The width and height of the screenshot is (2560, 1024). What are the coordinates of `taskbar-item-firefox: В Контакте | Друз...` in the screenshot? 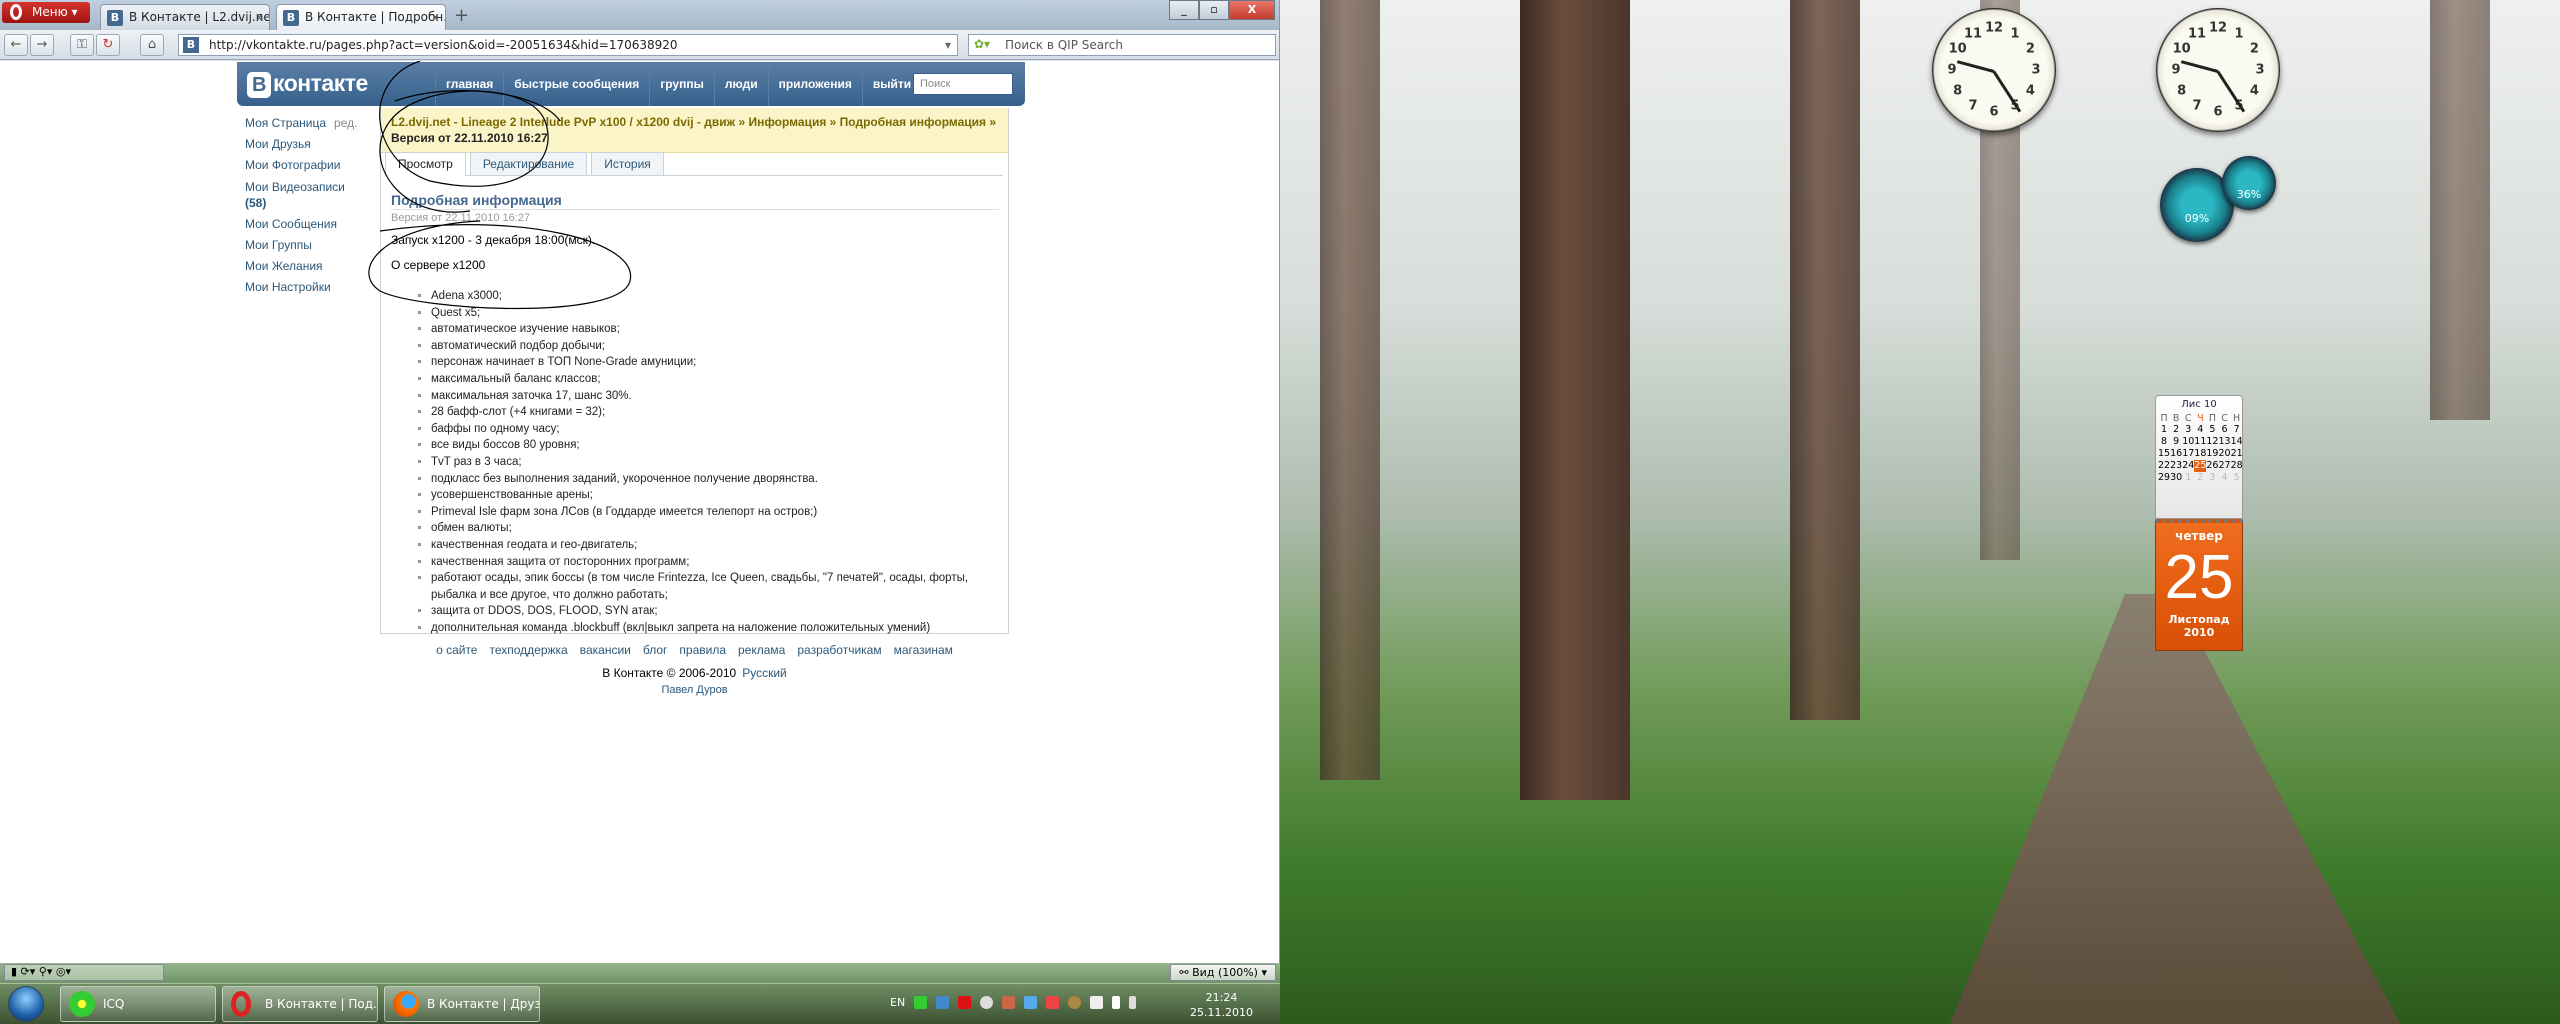 It's located at (462, 1004).